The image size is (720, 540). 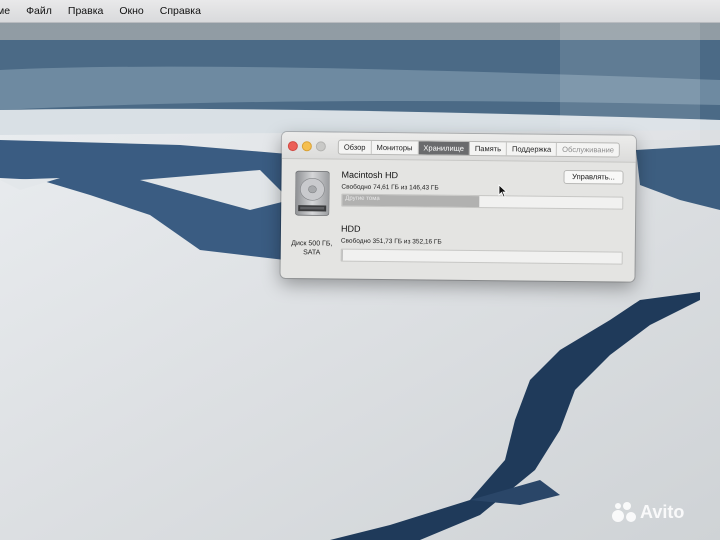 I want to click on traffic-lights, so click(x=306, y=146).